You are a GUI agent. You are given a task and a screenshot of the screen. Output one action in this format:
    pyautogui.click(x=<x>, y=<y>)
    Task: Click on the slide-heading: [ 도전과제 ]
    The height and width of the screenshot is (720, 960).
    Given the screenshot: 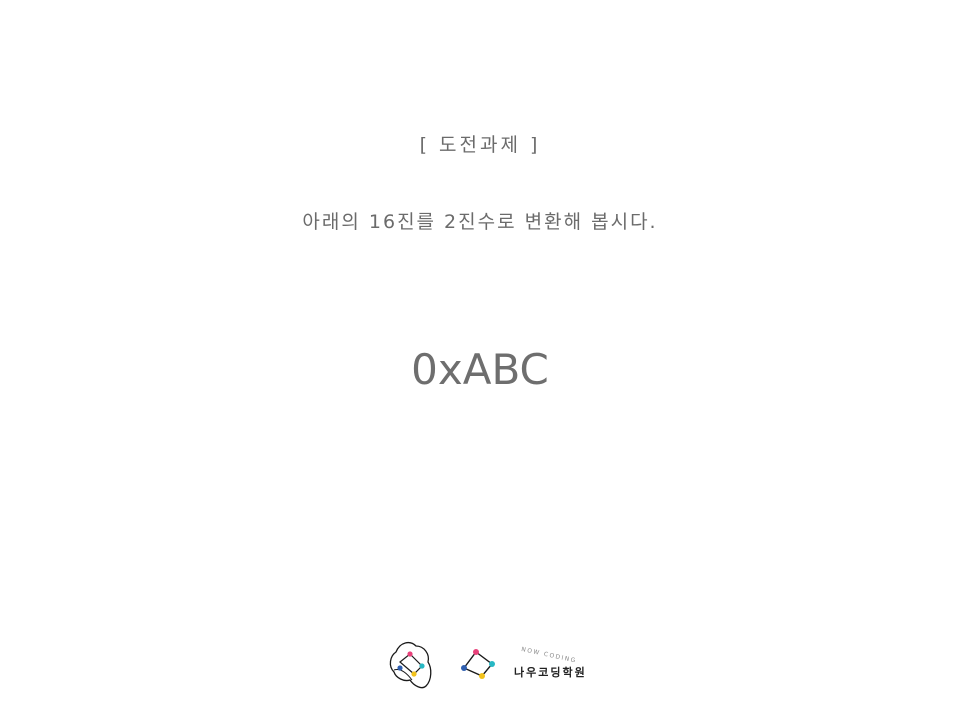 What is the action you would take?
    pyautogui.click(x=480, y=145)
    